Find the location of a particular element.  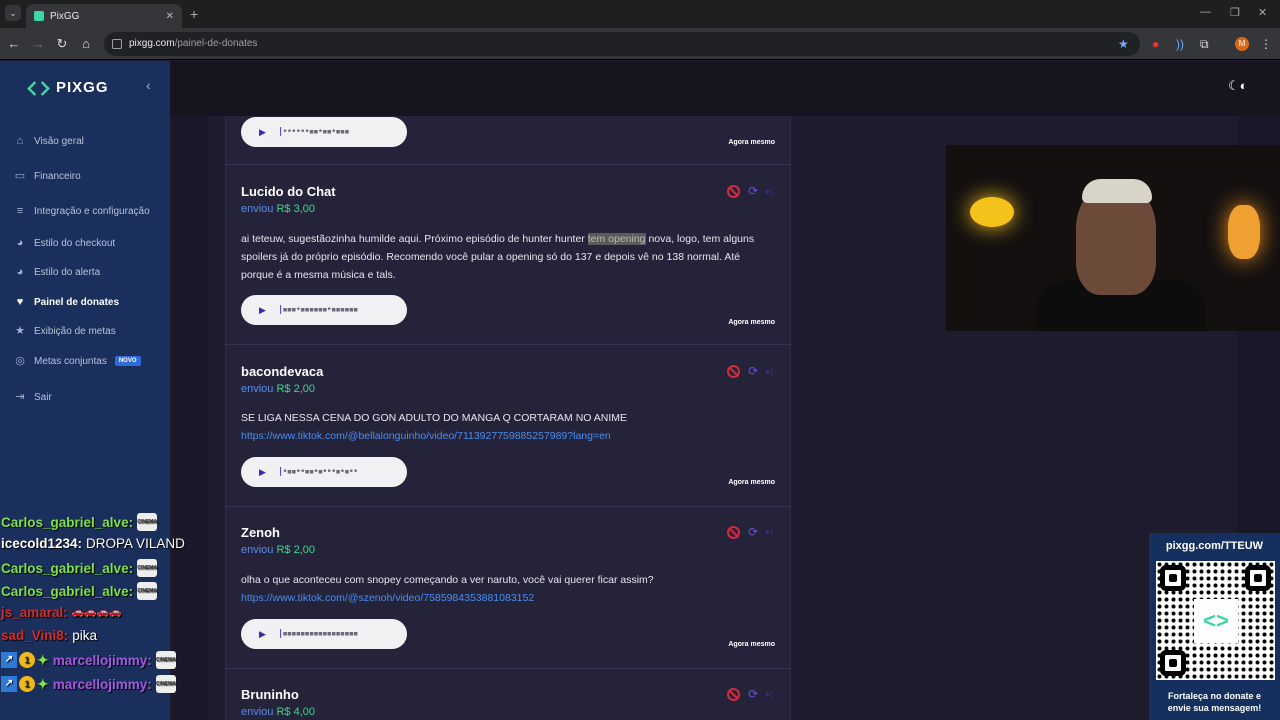

minimize-icon: — is located at coordinates (1205, 12).